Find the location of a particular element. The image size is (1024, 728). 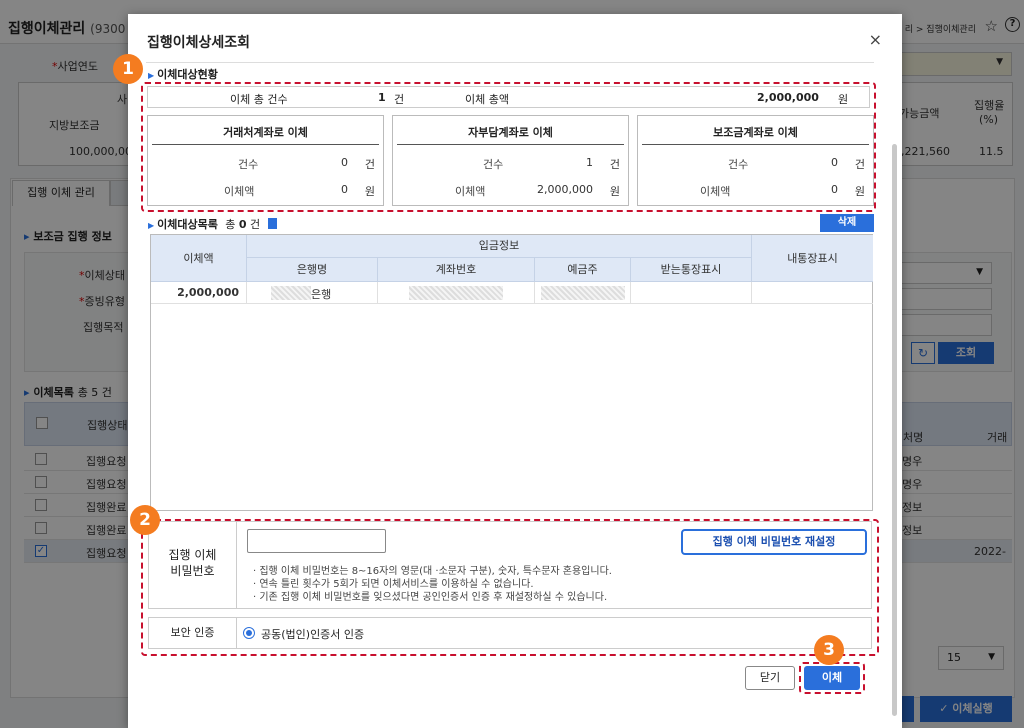

step-badge-2: 2 is located at coordinates (145, 520).